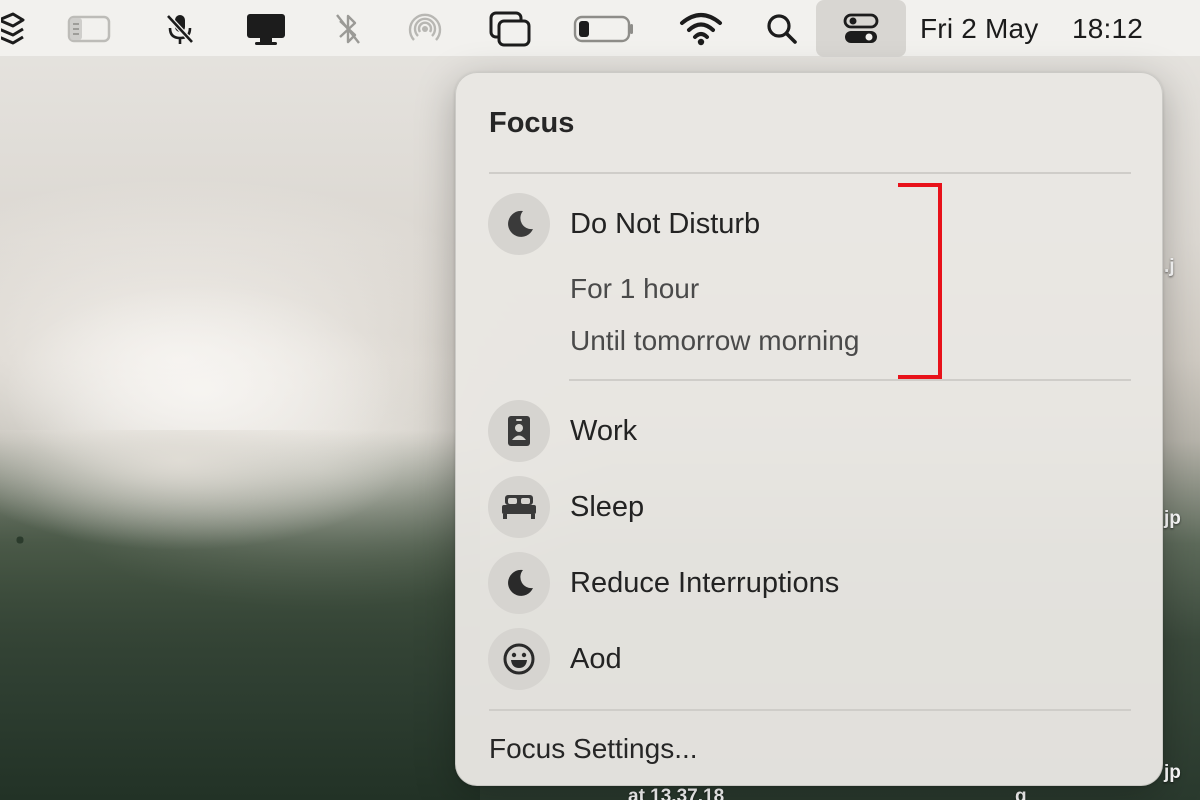 The image size is (1200, 800). What do you see at coordinates (701, 28) in the screenshot?
I see `wifi-icon` at bounding box center [701, 28].